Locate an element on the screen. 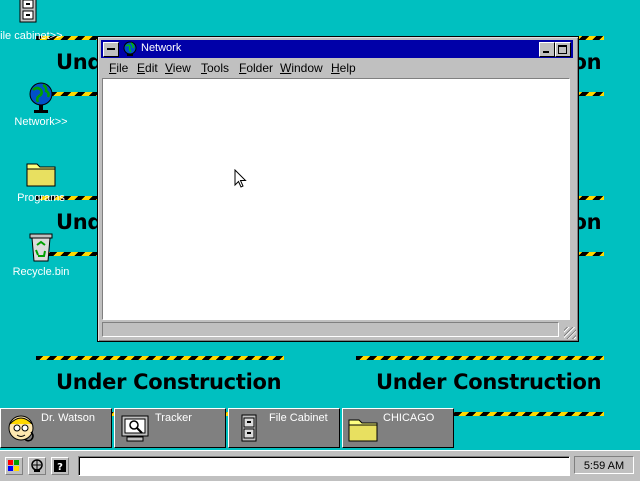 The height and width of the screenshot is (481, 640). menu-help: Help is located at coordinates (343, 68).